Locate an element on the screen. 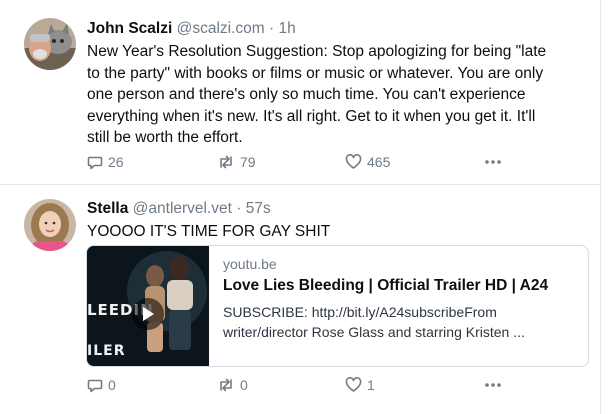 The width and height of the screenshot is (609, 414). author-handle: @antlervel.vet is located at coordinates (182, 208).